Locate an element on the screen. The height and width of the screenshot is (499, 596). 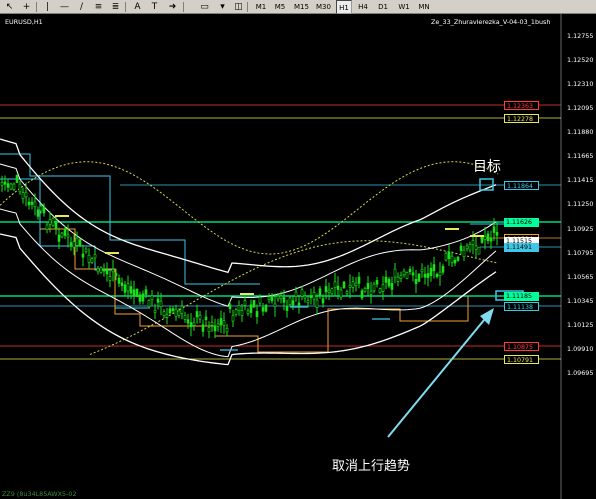
price-tick-label: 1.11880 is located at coordinates (580, 132).